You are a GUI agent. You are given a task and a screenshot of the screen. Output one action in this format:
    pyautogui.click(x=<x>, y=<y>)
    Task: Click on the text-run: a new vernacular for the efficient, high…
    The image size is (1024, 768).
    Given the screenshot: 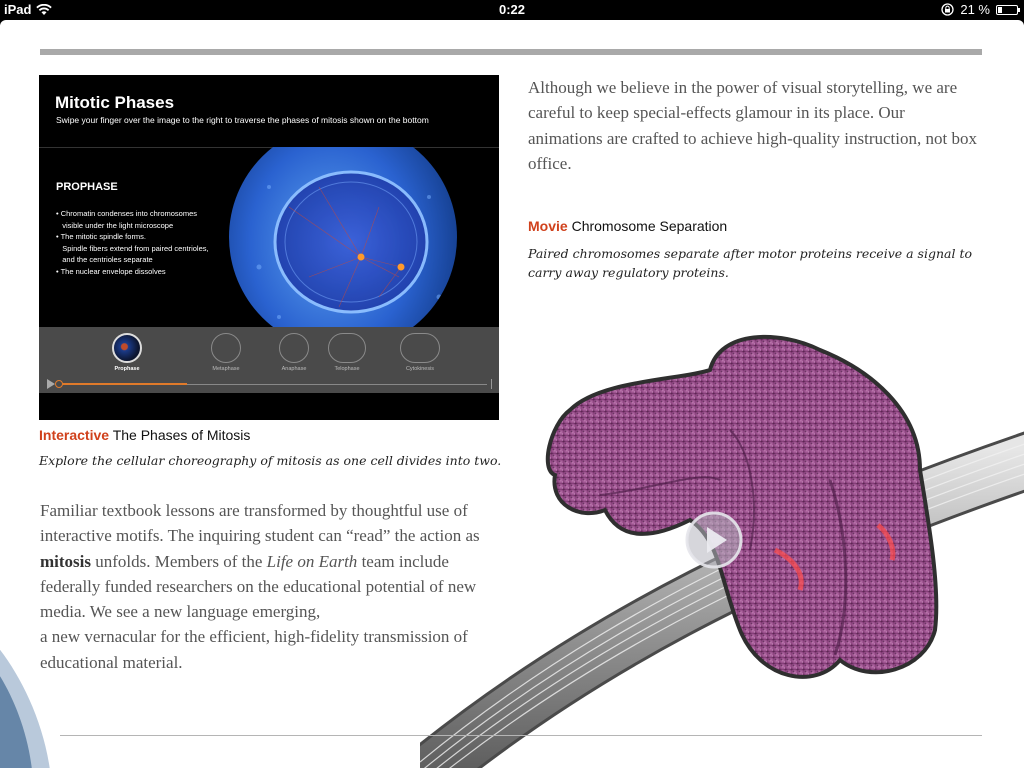 What is the action you would take?
    pyautogui.click(x=254, y=649)
    